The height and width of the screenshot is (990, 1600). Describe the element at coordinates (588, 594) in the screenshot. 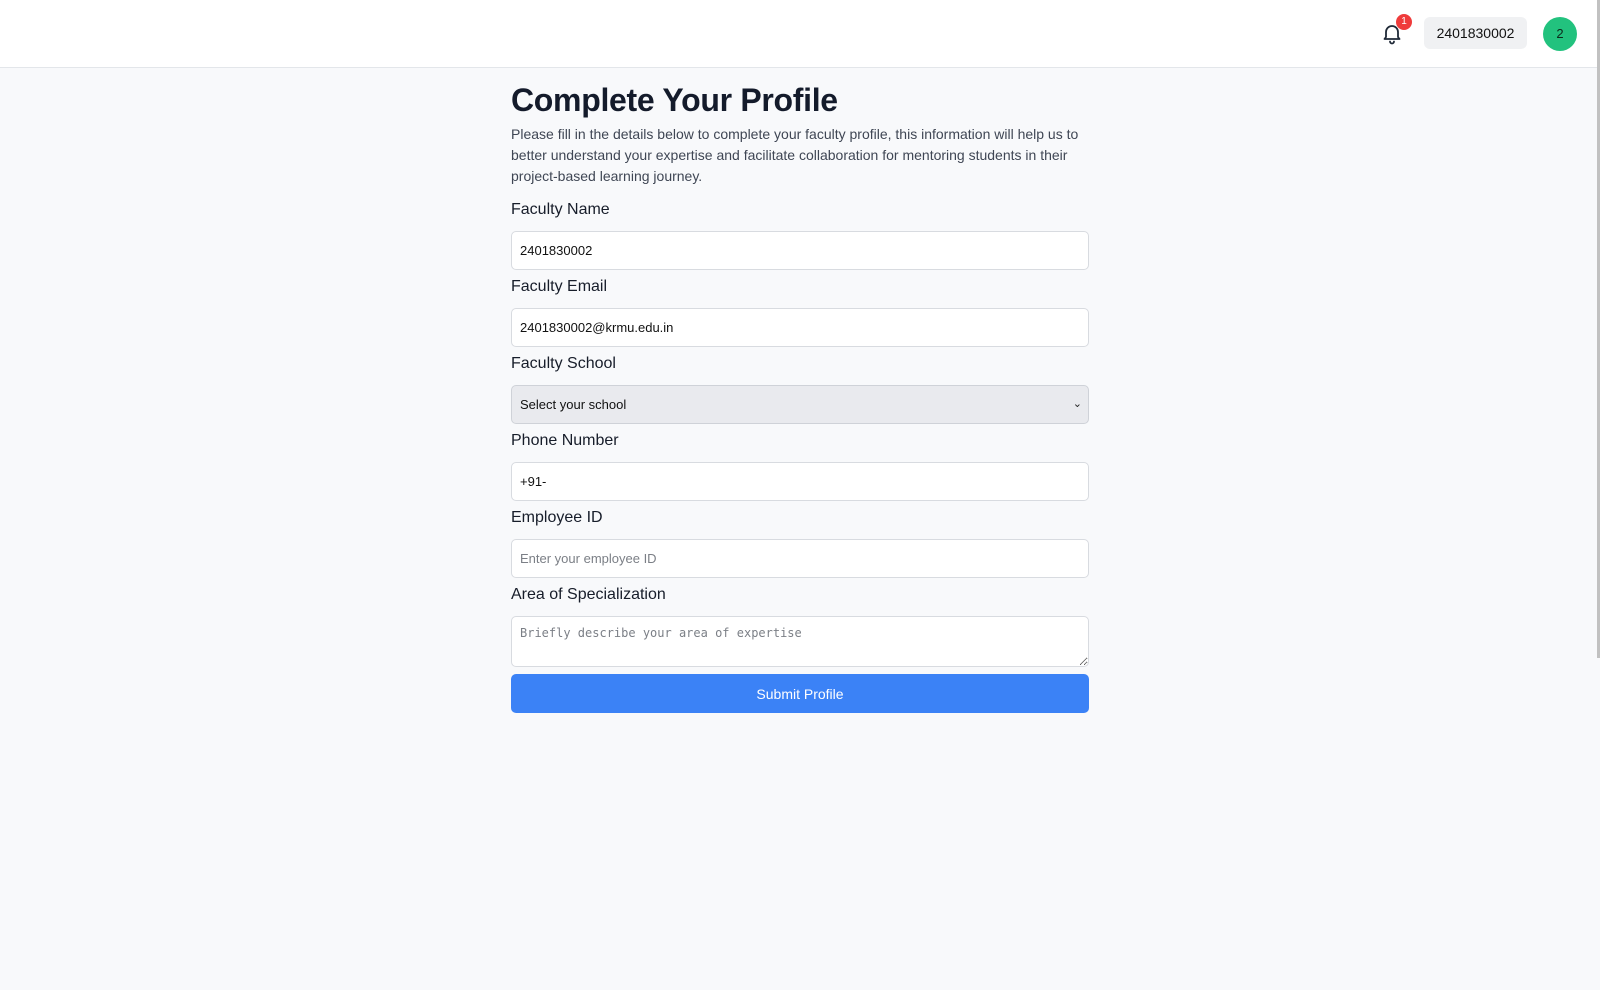

I see `specialization-label: Area of Specialization` at that location.